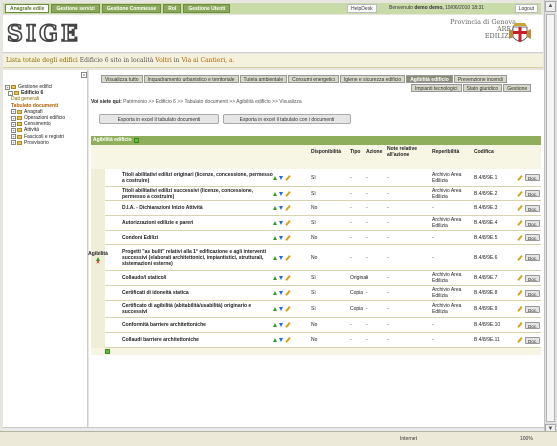 The height and width of the screenshot is (446, 557). What do you see at coordinates (526, 8) in the screenshot?
I see `logout-button: Logout` at bounding box center [526, 8].